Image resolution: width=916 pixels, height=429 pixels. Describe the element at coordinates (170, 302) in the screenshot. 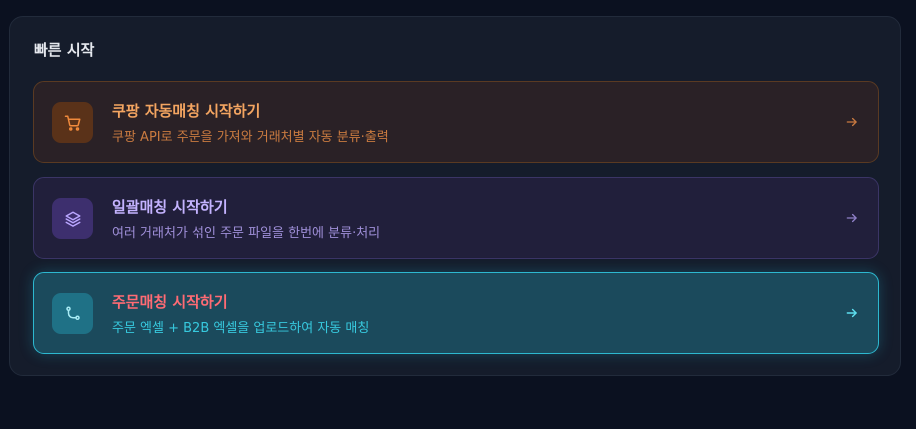

I see `card-title: 주문매칭 시작하기` at that location.